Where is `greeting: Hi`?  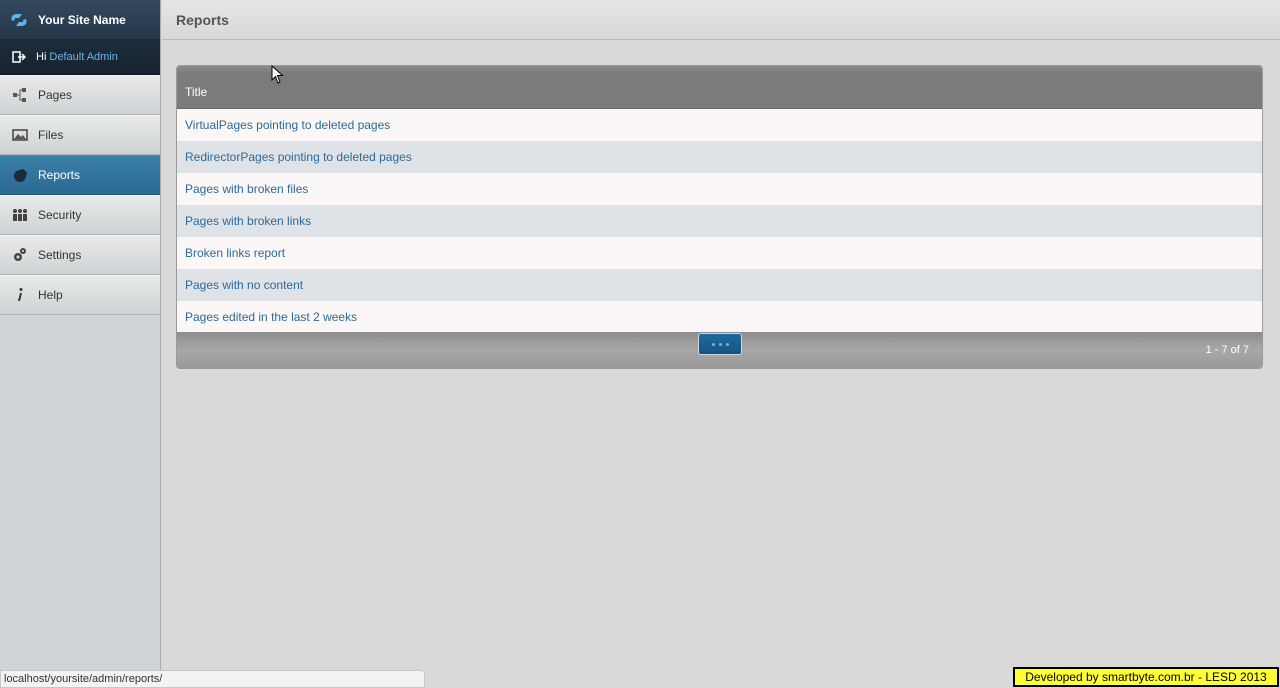 greeting: Hi is located at coordinates (41, 57).